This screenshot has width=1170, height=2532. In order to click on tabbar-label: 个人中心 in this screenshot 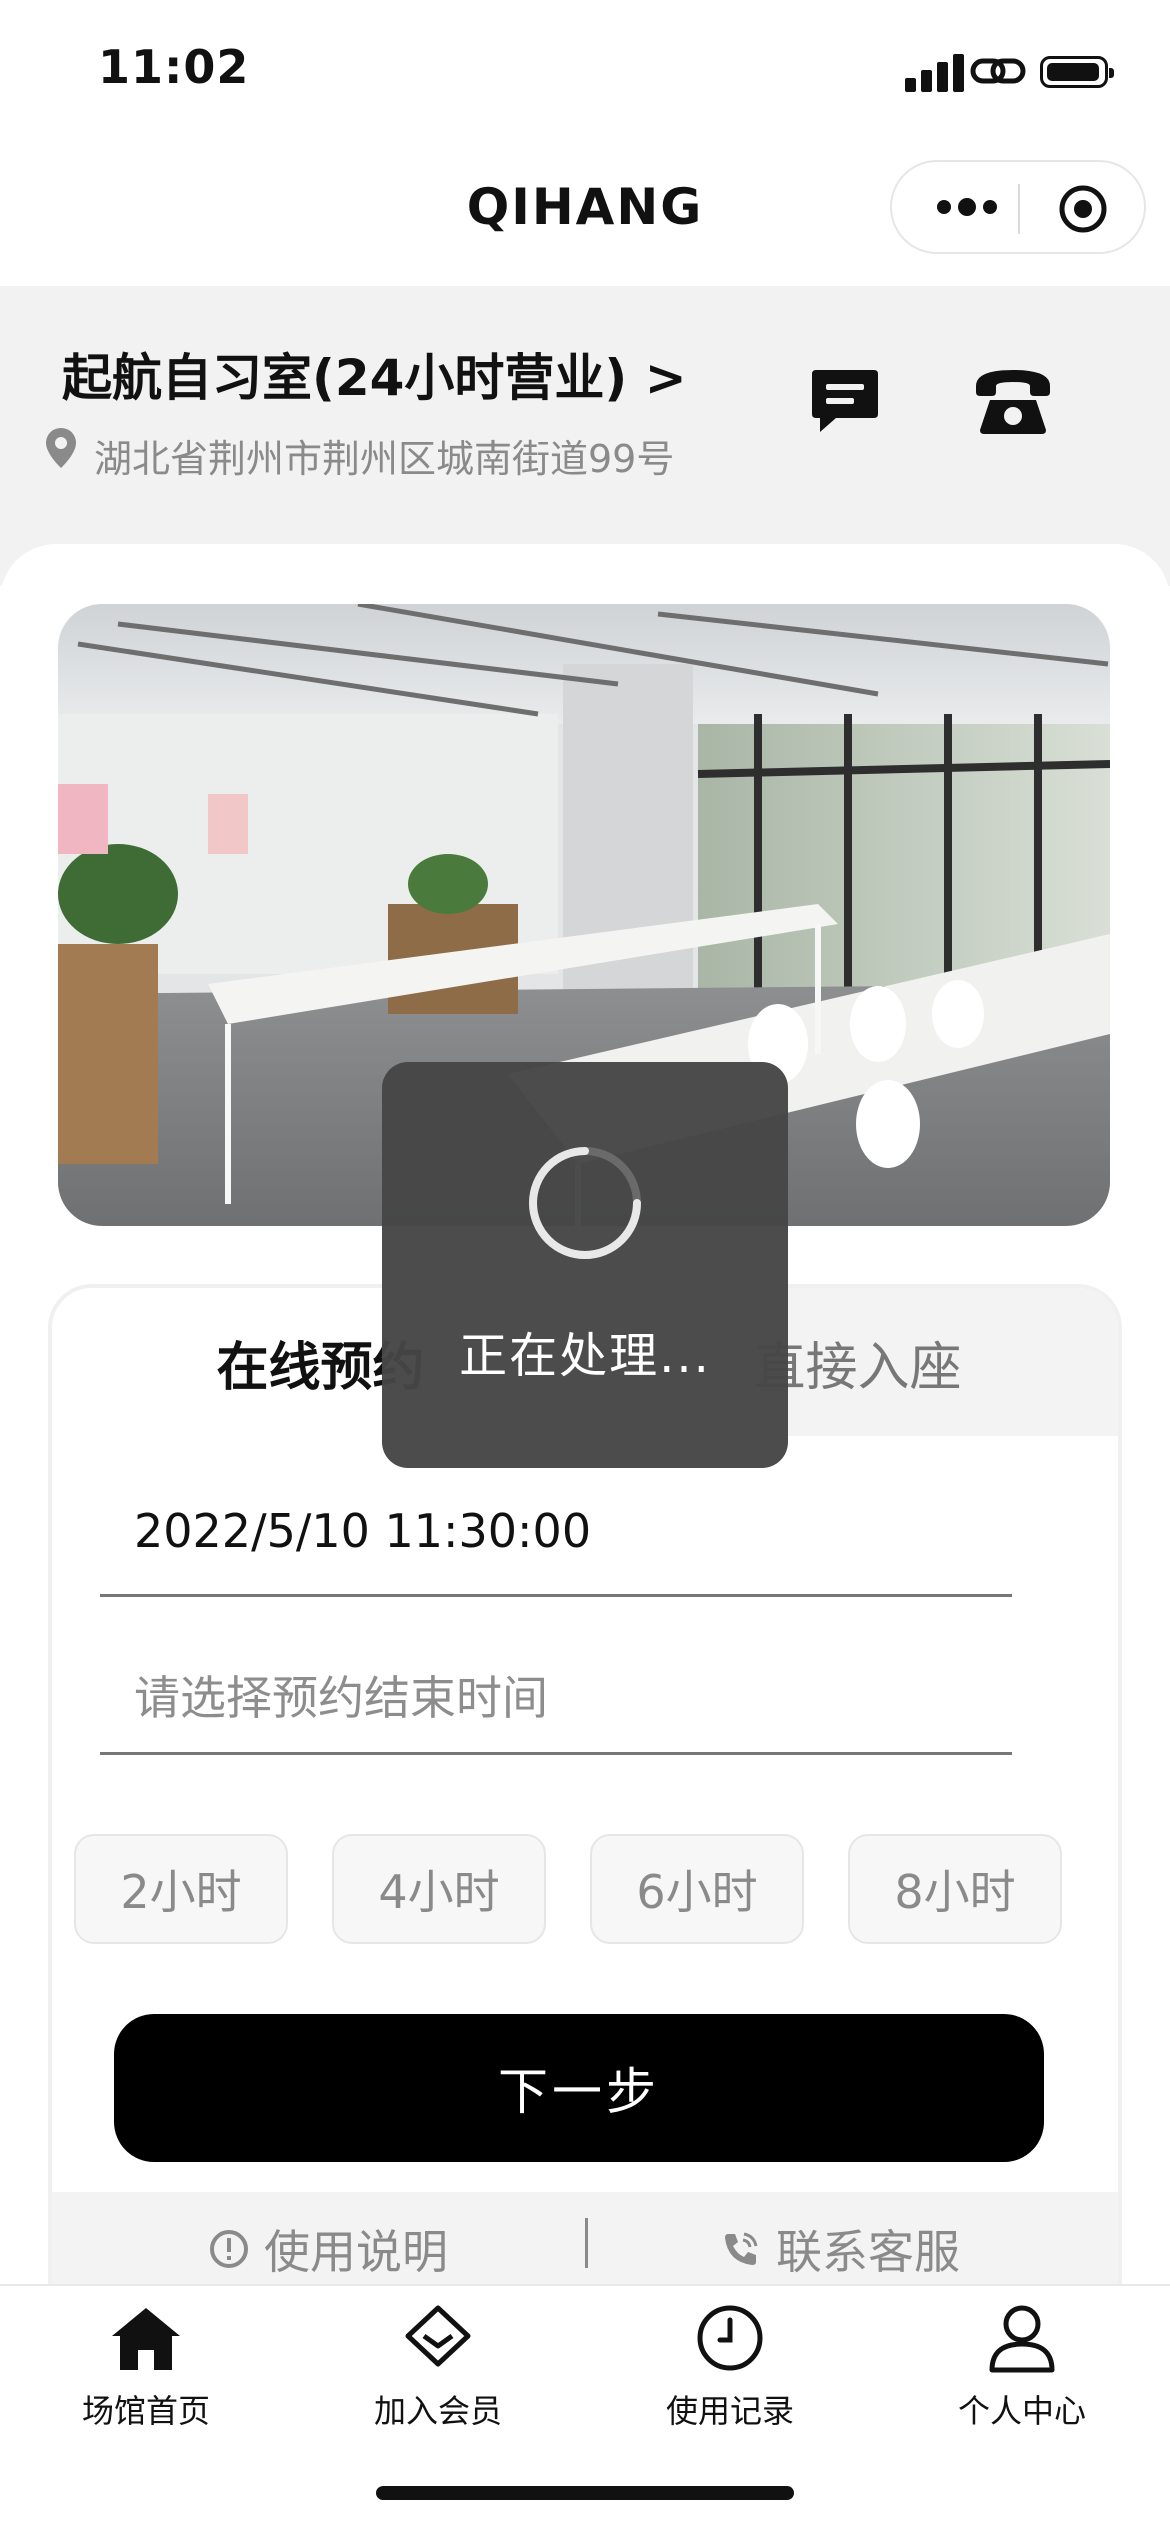, I will do `click(1021, 2411)`.